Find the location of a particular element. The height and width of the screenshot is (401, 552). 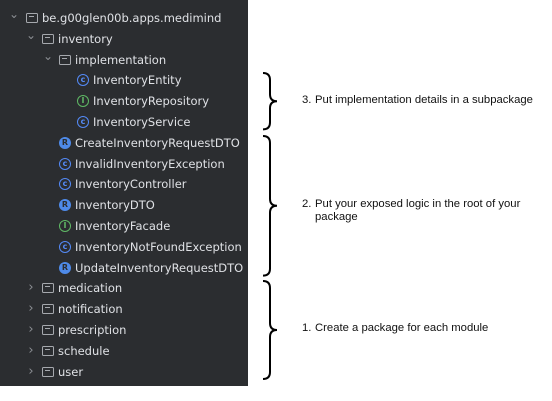

tree-item-inventoryentity: c InventoryEntity is located at coordinates (124, 80).